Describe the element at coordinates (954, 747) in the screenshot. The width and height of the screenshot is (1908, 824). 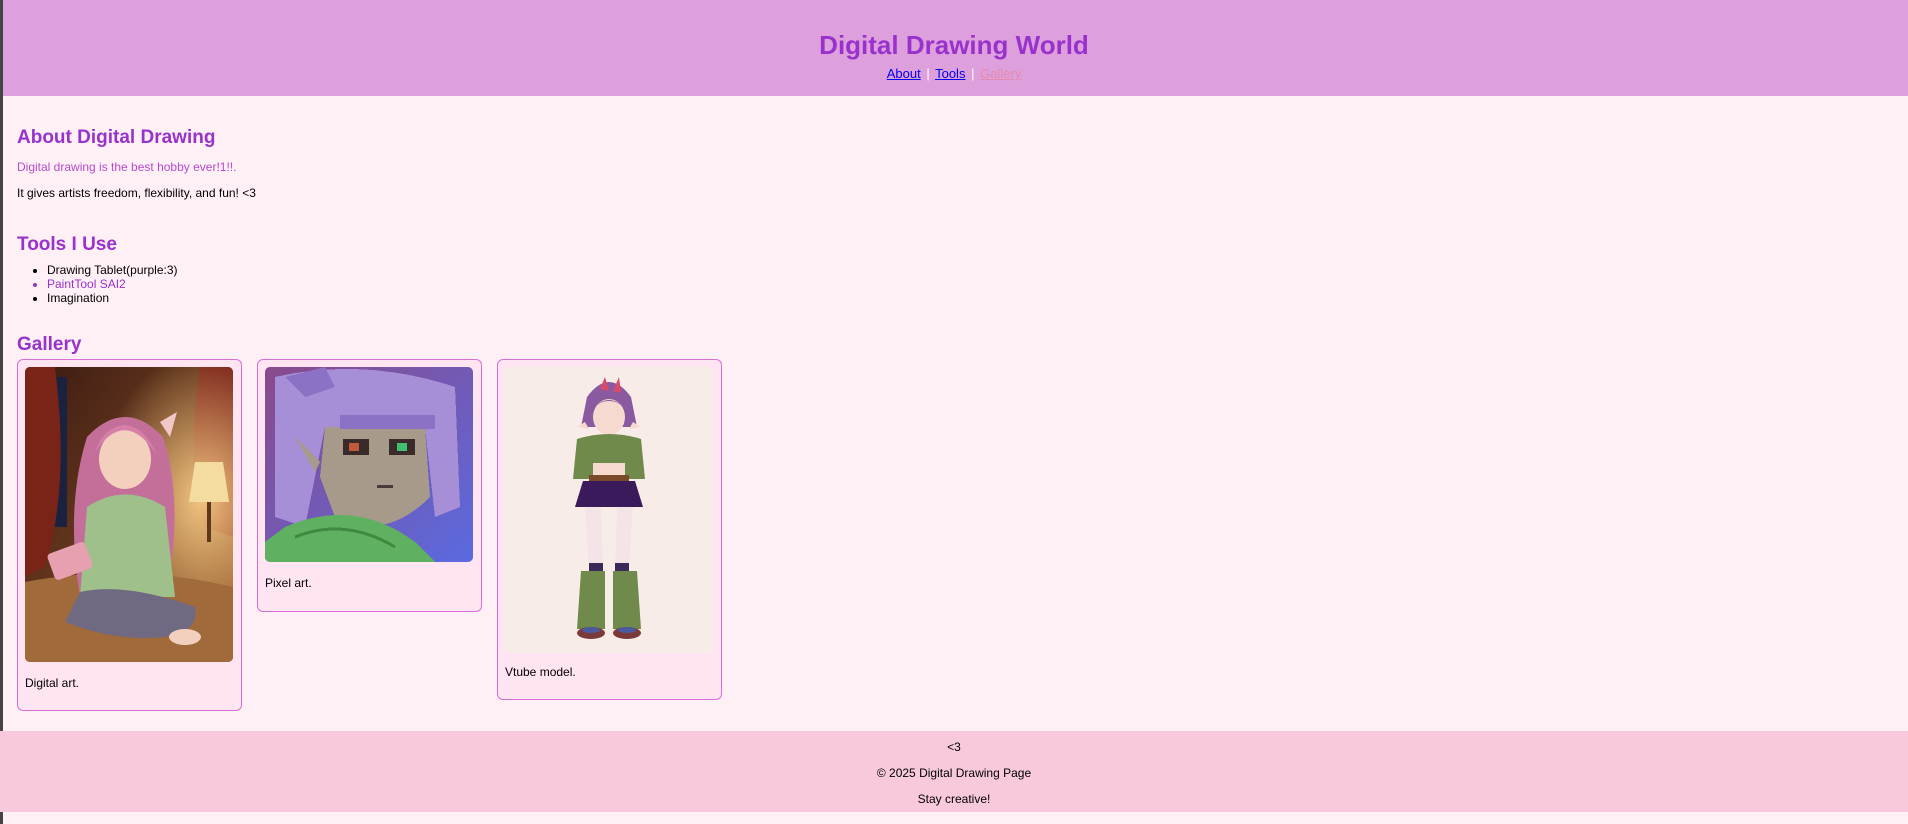
I see `footer-heart: <3` at that location.